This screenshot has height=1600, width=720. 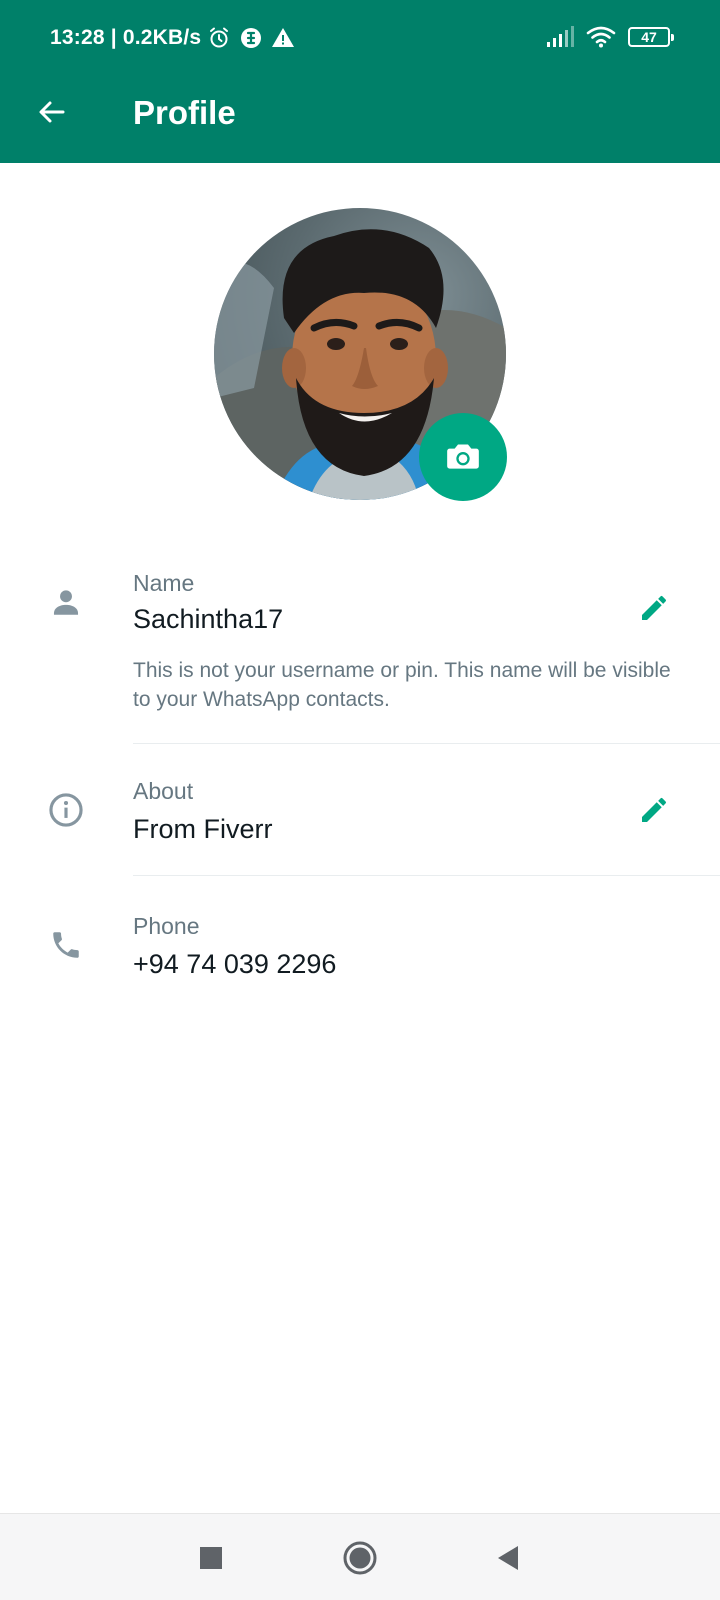 What do you see at coordinates (166, 926) in the screenshot?
I see `phone-label: Phone` at bounding box center [166, 926].